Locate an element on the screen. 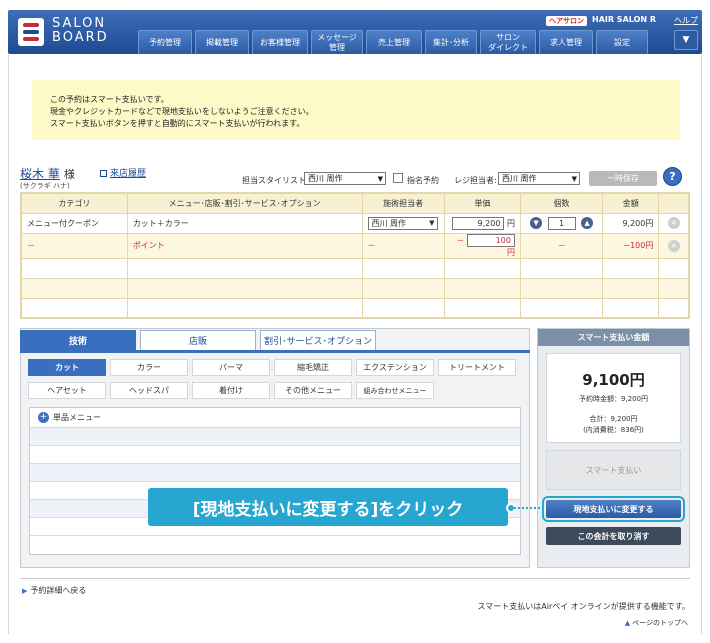 This screenshot has width=710, height=643. total-amount: 合計：9,200円 is located at coordinates (613, 419).